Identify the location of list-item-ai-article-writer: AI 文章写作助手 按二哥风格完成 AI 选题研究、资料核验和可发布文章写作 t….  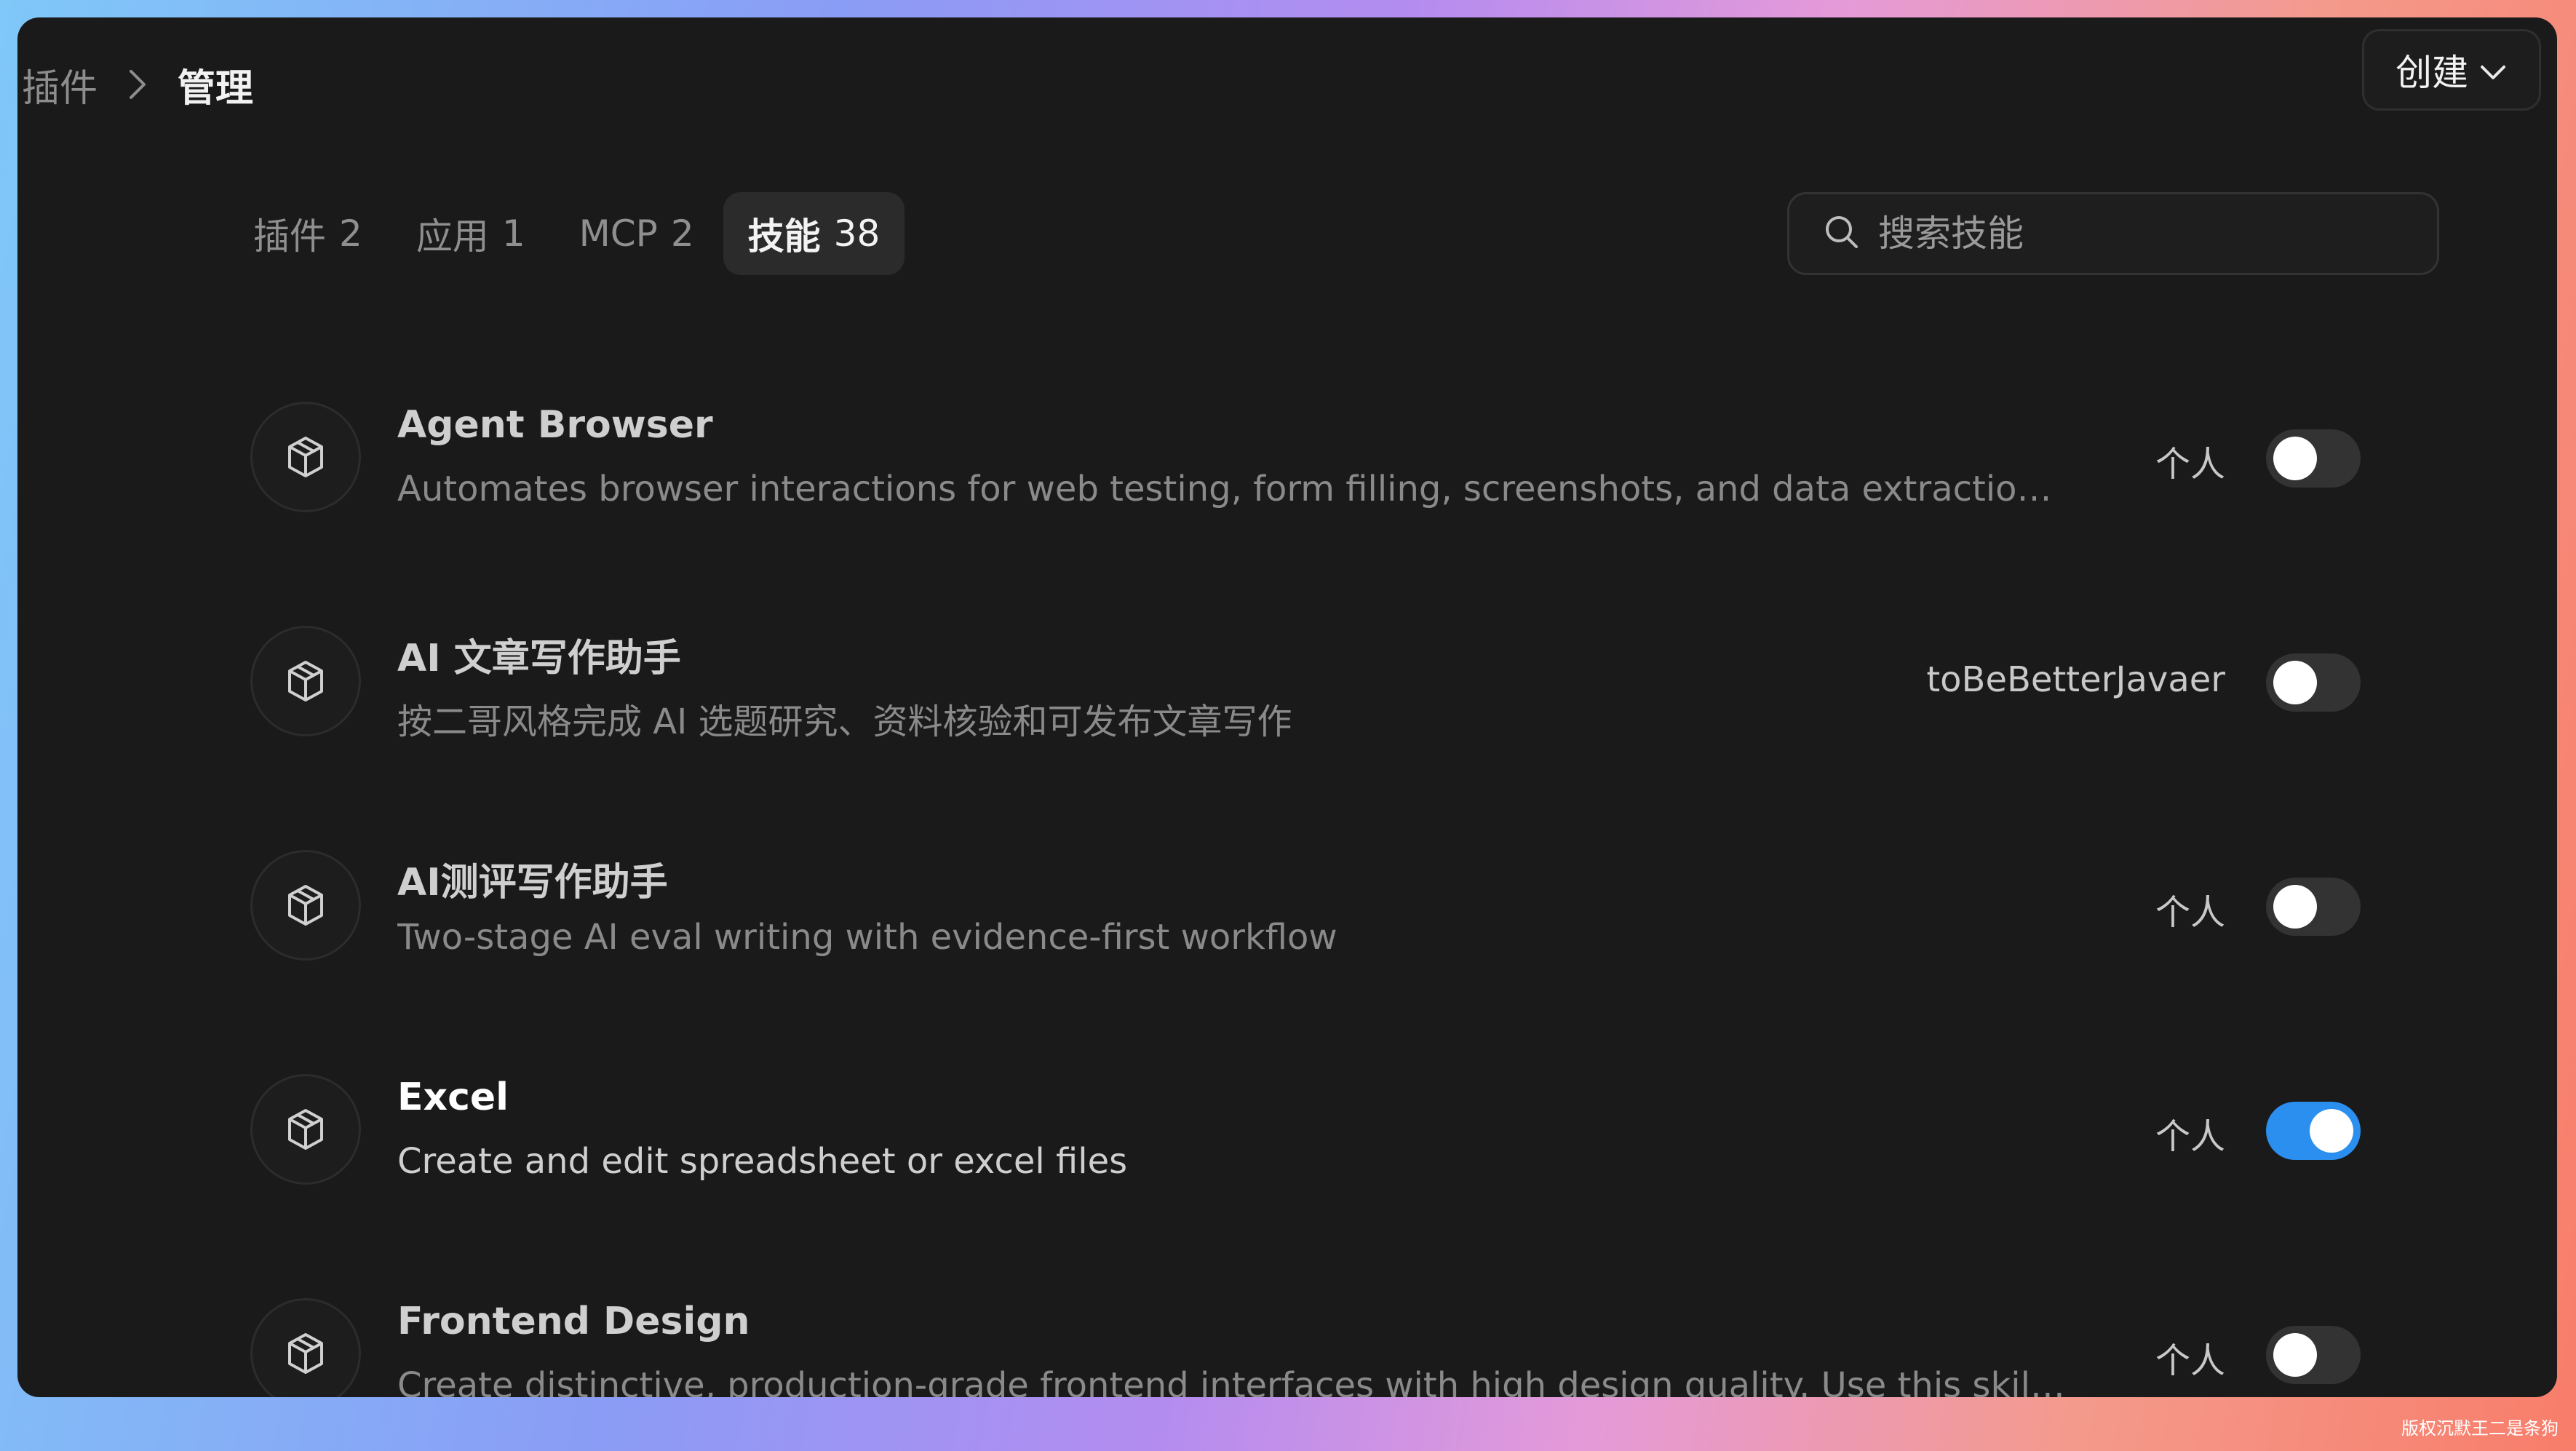
(1336, 684).